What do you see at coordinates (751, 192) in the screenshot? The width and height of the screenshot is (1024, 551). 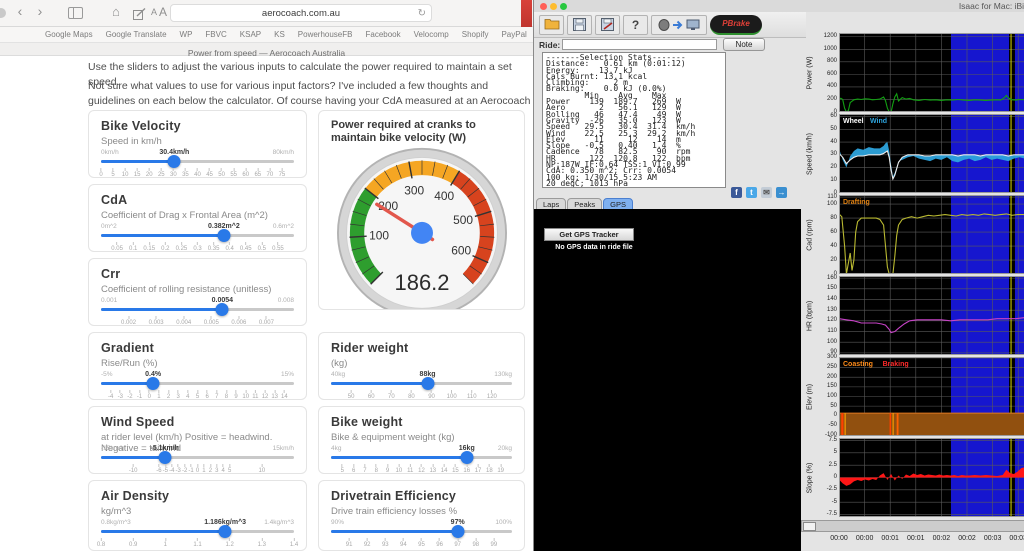 I see `twitter-icon: t` at bounding box center [751, 192].